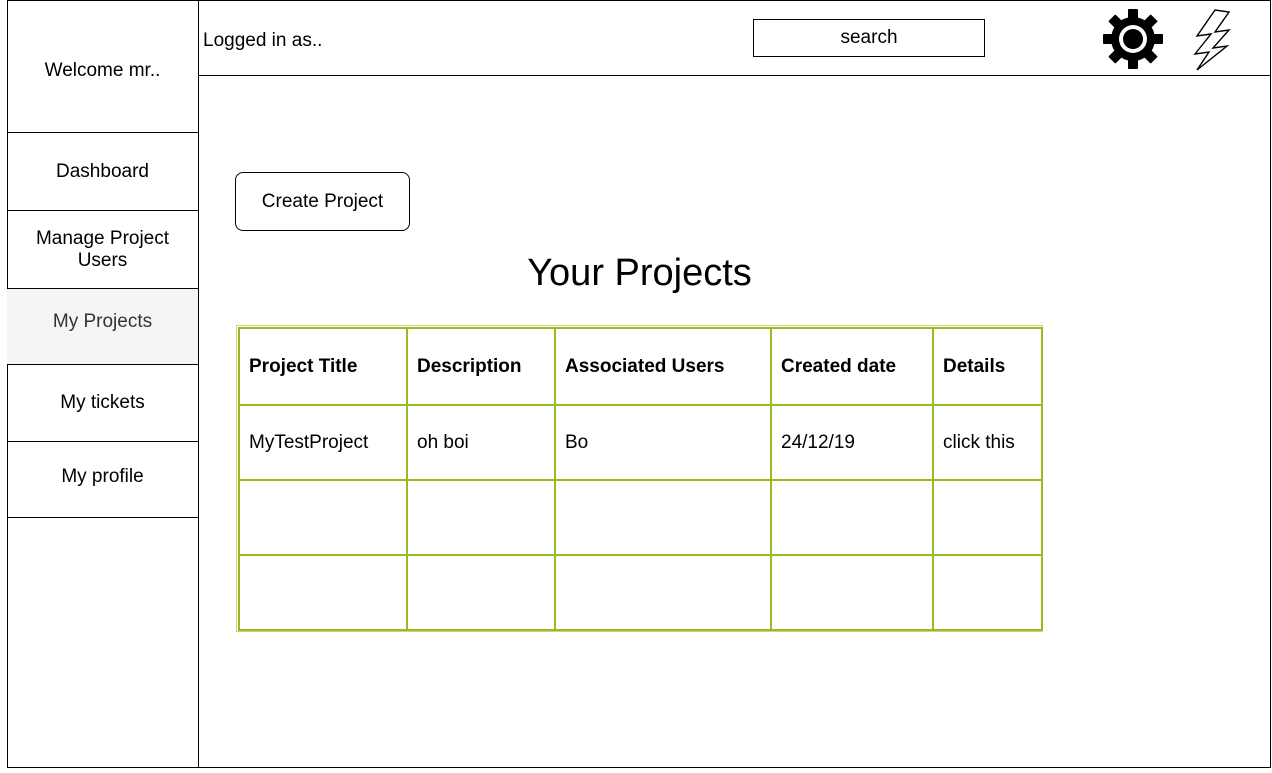  I want to click on sidebar-item-my-tickets: My tickets, so click(102, 403).